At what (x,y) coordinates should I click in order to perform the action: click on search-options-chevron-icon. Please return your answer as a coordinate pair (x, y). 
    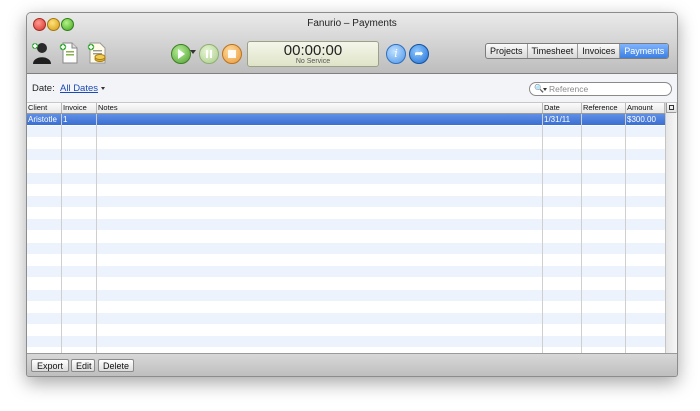
    Looking at the image, I should click on (545, 89).